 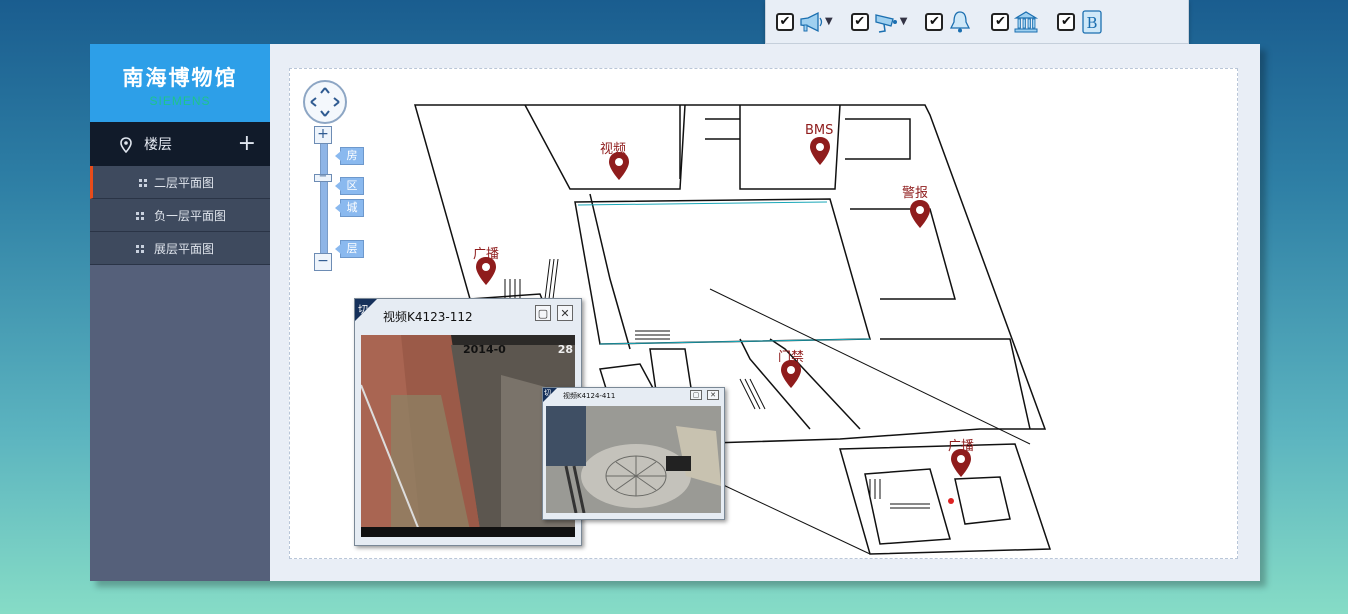 What do you see at coordinates (180, 144) in the screenshot?
I see `floor-section-header: 楼层 +` at bounding box center [180, 144].